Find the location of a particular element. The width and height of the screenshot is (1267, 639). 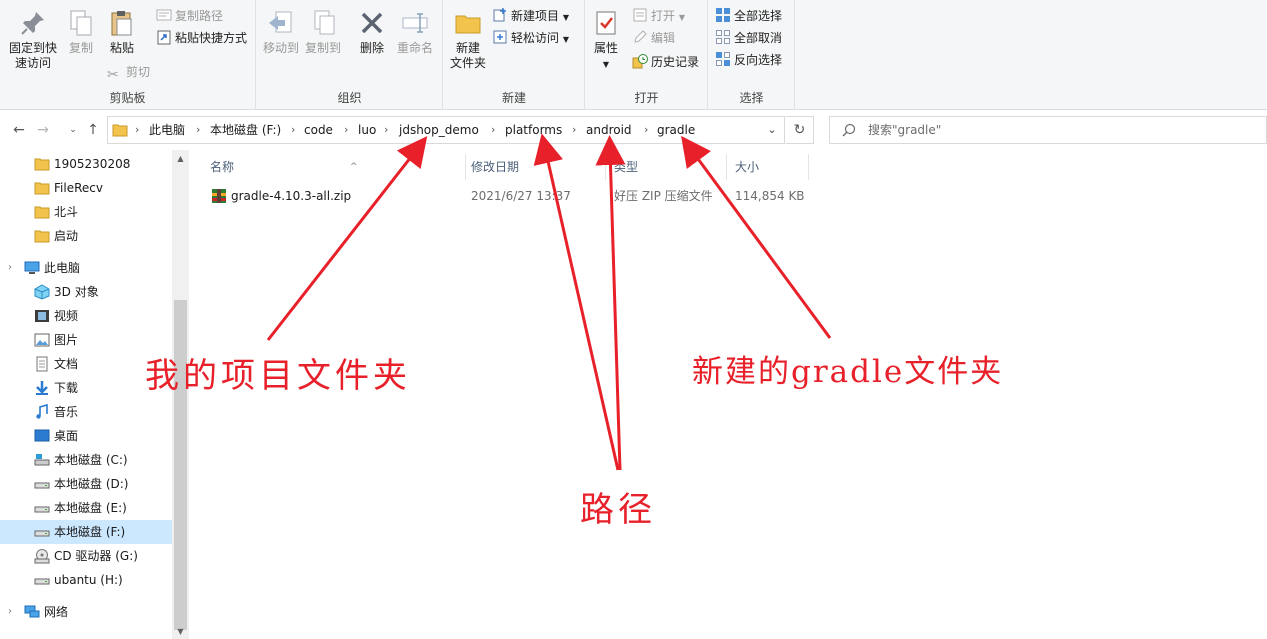

invert-selection-button: 反向选择 is located at coordinates (748, 60).